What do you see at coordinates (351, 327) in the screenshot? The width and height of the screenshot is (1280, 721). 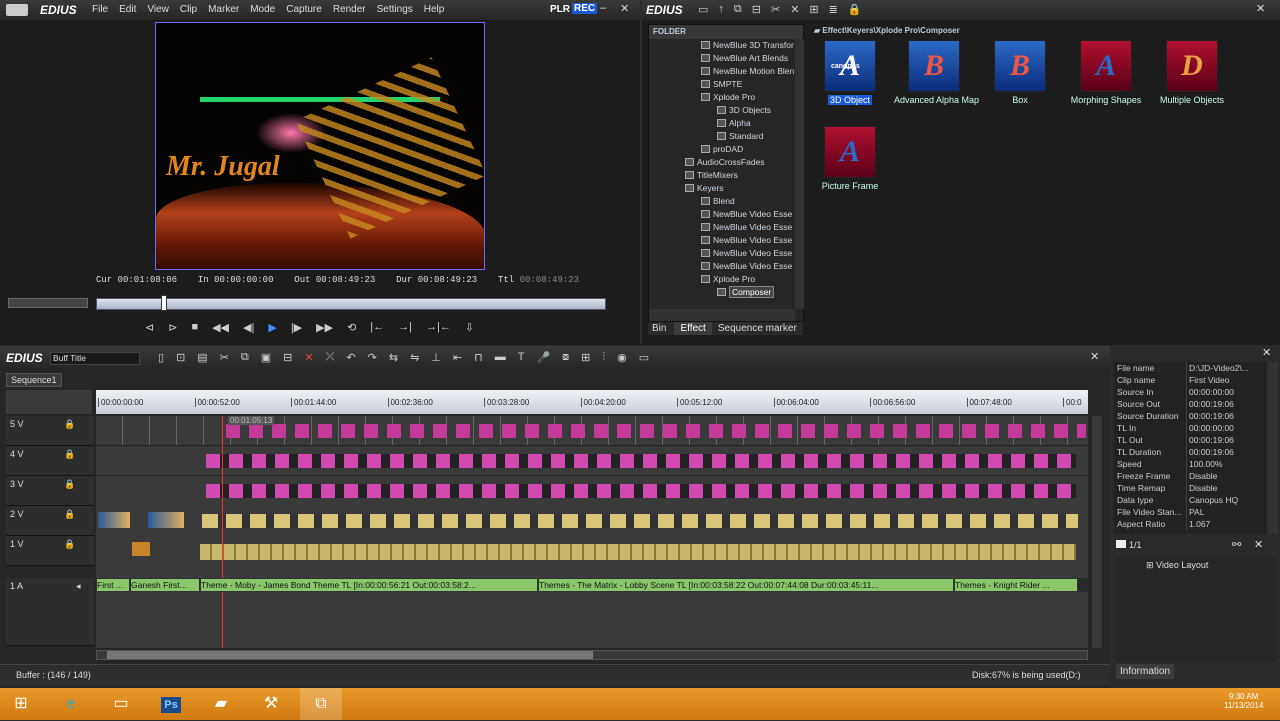 I see `loop-icon: ⟲` at bounding box center [351, 327].